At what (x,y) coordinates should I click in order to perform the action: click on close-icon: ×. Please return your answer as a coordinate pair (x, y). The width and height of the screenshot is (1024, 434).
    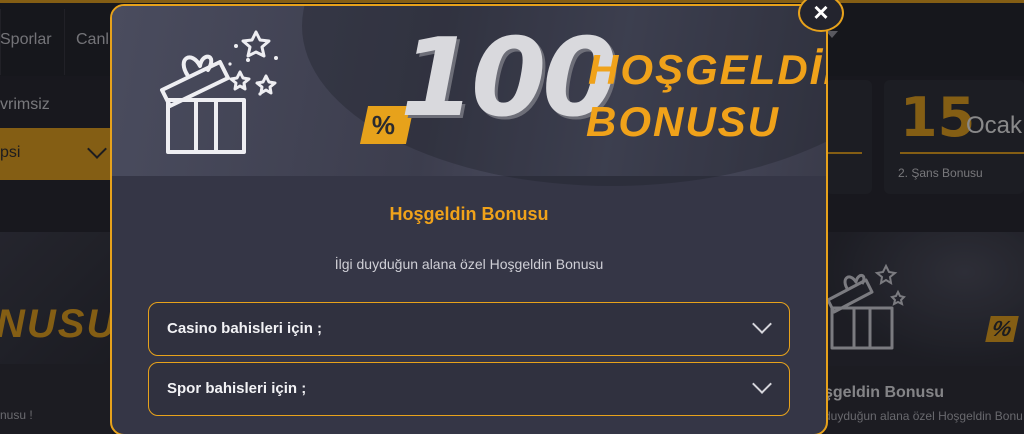
    Looking at the image, I should click on (821, 13).